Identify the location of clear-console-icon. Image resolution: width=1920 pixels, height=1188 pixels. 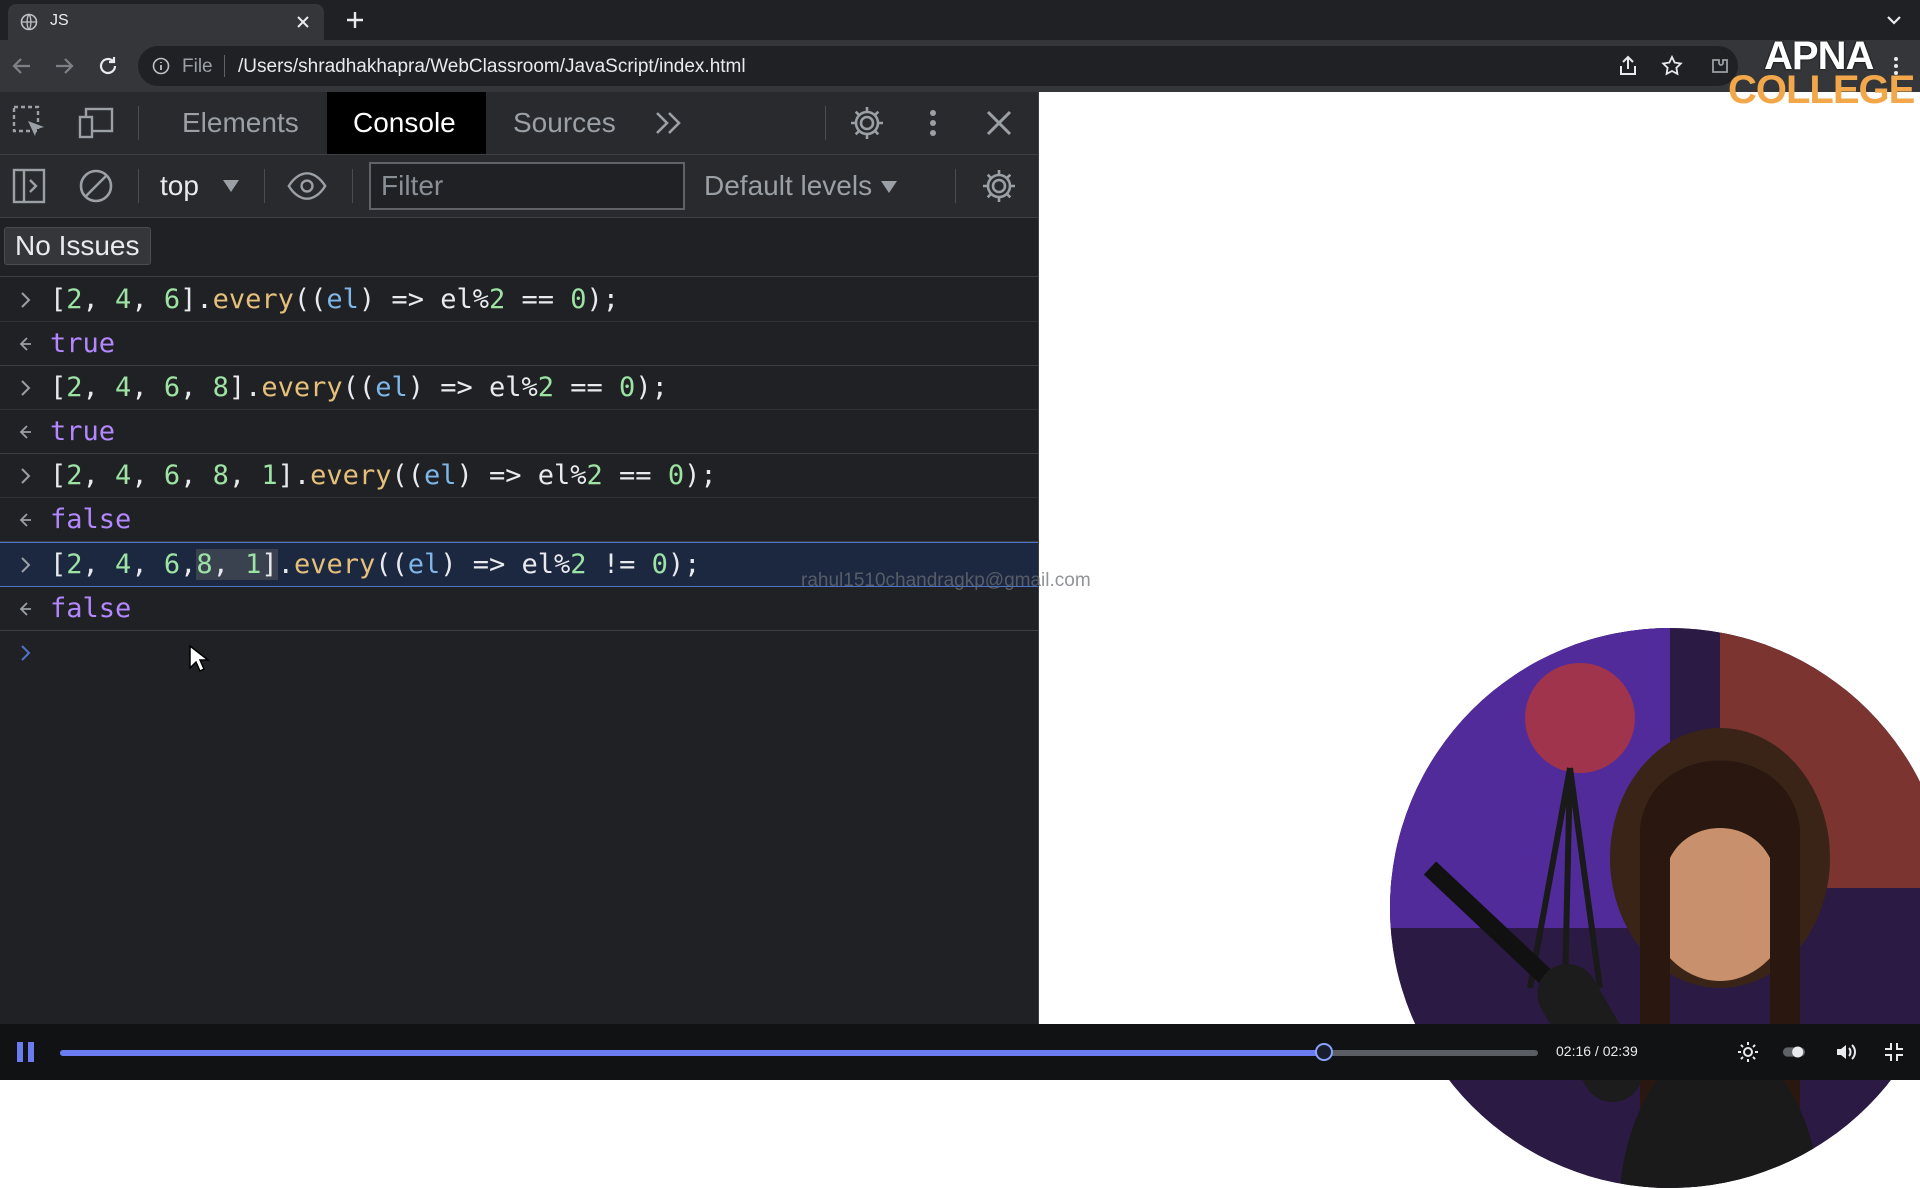
(96, 186).